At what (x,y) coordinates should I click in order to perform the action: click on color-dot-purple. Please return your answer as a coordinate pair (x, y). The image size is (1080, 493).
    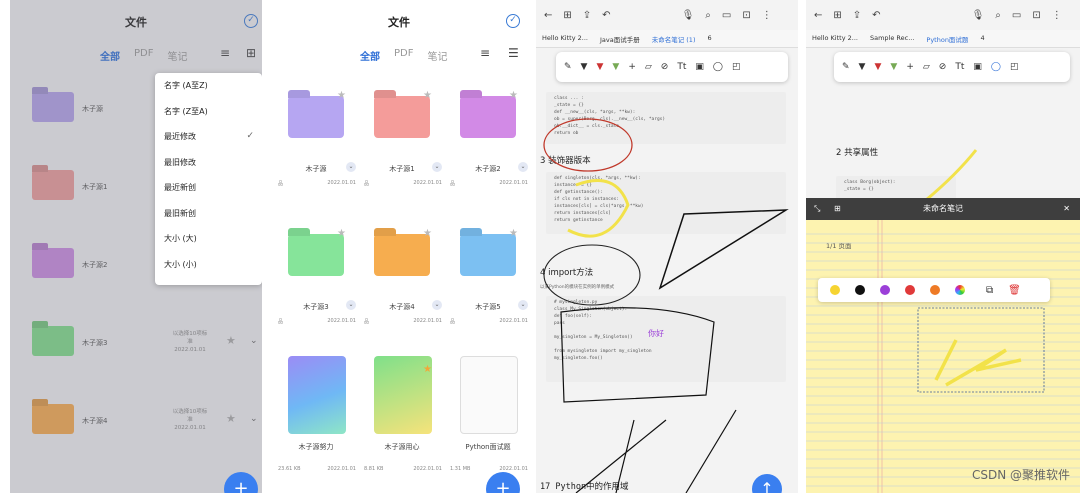
    Looking at the image, I should click on (885, 290).